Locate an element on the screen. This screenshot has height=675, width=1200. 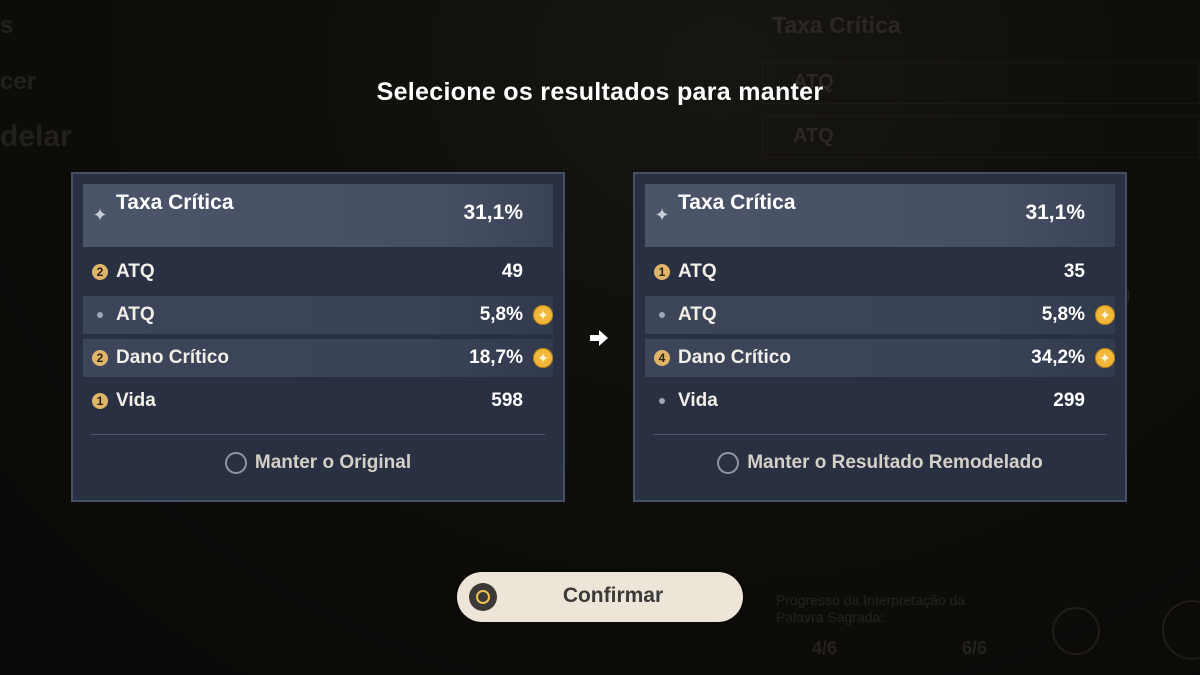
keep-original-label: Manter o Original is located at coordinates (333, 463).